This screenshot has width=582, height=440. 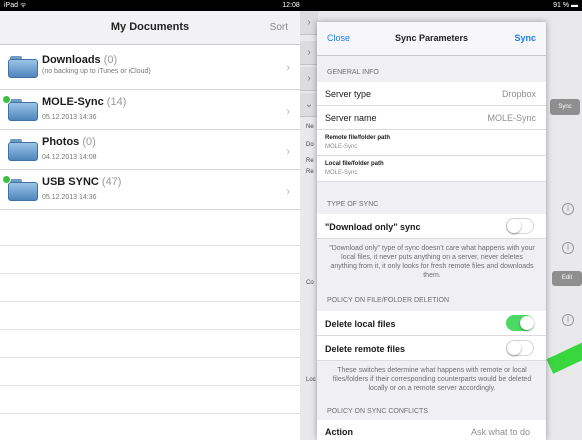 I want to click on folder-name: USB SYNC (47), so click(x=82, y=182).